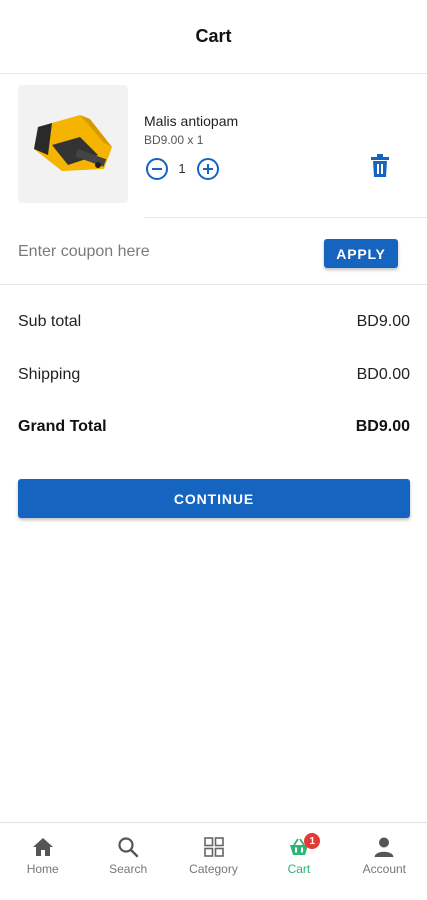 The height and width of the screenshot is (900, 427). What do you see at coordinates (128, 869) in the screenshot?
I see `nav-search-label: Search` at bounding box center [128, 869].